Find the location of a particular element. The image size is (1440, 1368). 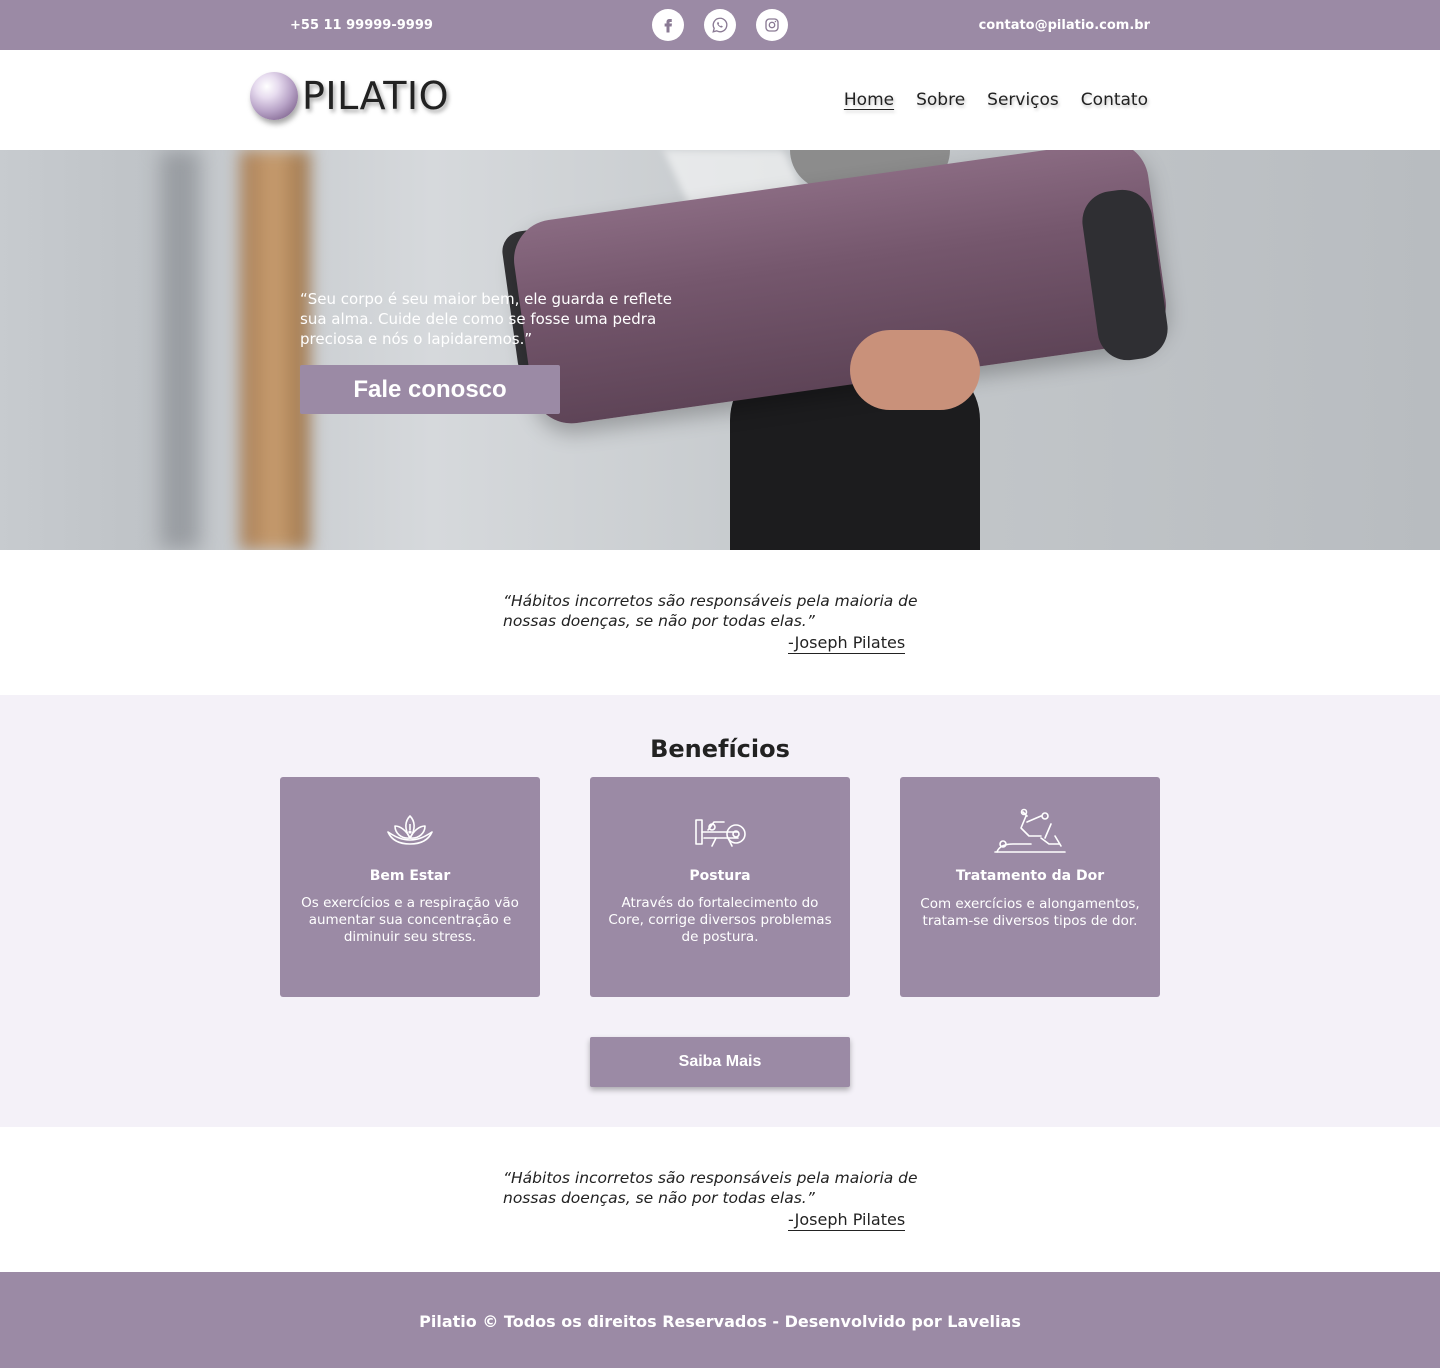

hero-background-frame is located at coordinates (180, 350).